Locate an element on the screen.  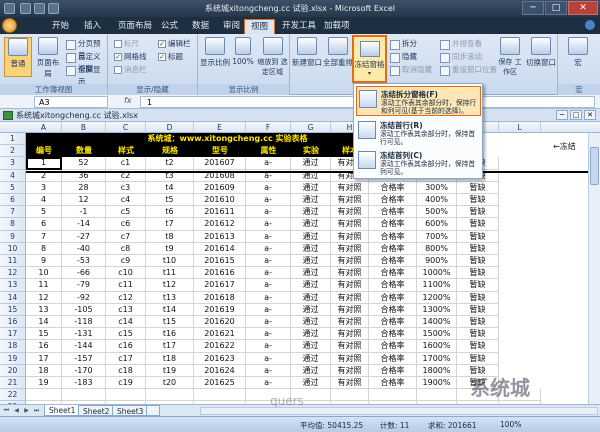
table-cell: 201613 is located at coordinates (220, 236).